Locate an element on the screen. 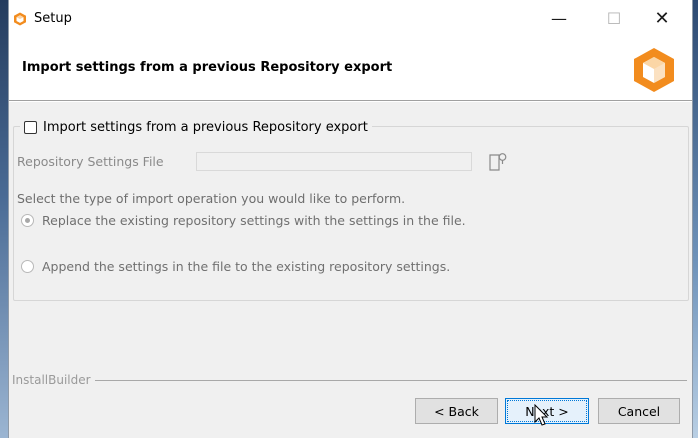 This screenshot has width=698, height=438. settings-file-label: Repository Settings File is located at coordinates (90, 161).